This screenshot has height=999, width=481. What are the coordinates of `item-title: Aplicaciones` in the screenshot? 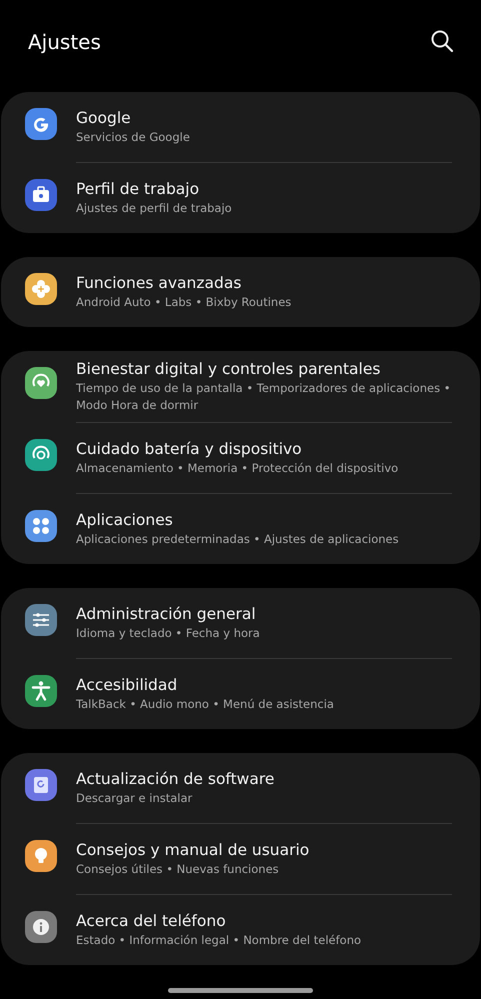 It's located at (125, 520).